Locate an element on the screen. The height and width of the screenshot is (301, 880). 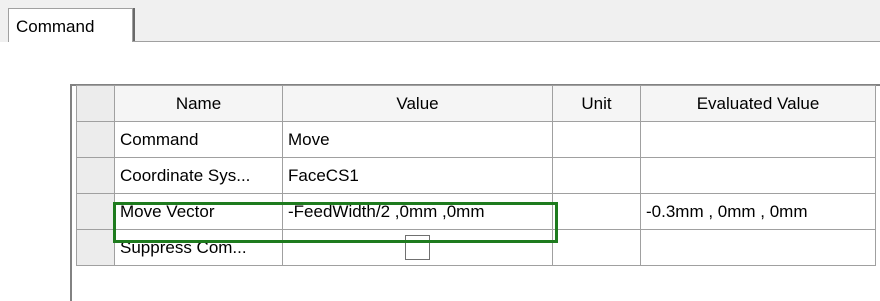
table-row: Command Move is located at coordinates (476, 139).